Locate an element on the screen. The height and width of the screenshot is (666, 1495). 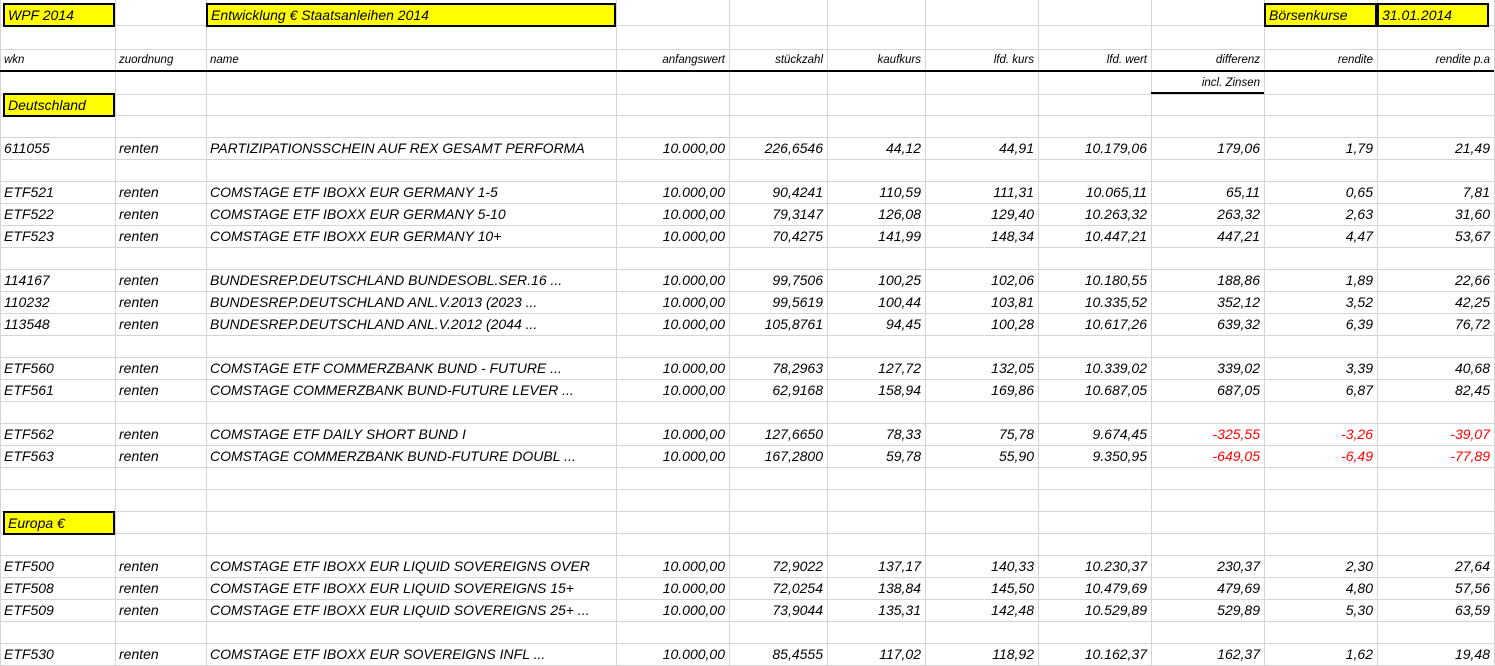
cell-stueckzahl: 72,0254 is located at coordinates (778, 588).